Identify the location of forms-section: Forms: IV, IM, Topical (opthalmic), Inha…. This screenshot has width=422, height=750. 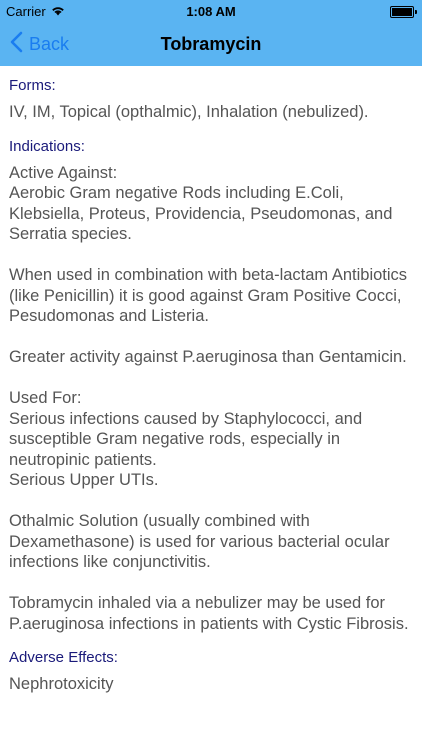
(211, 99).